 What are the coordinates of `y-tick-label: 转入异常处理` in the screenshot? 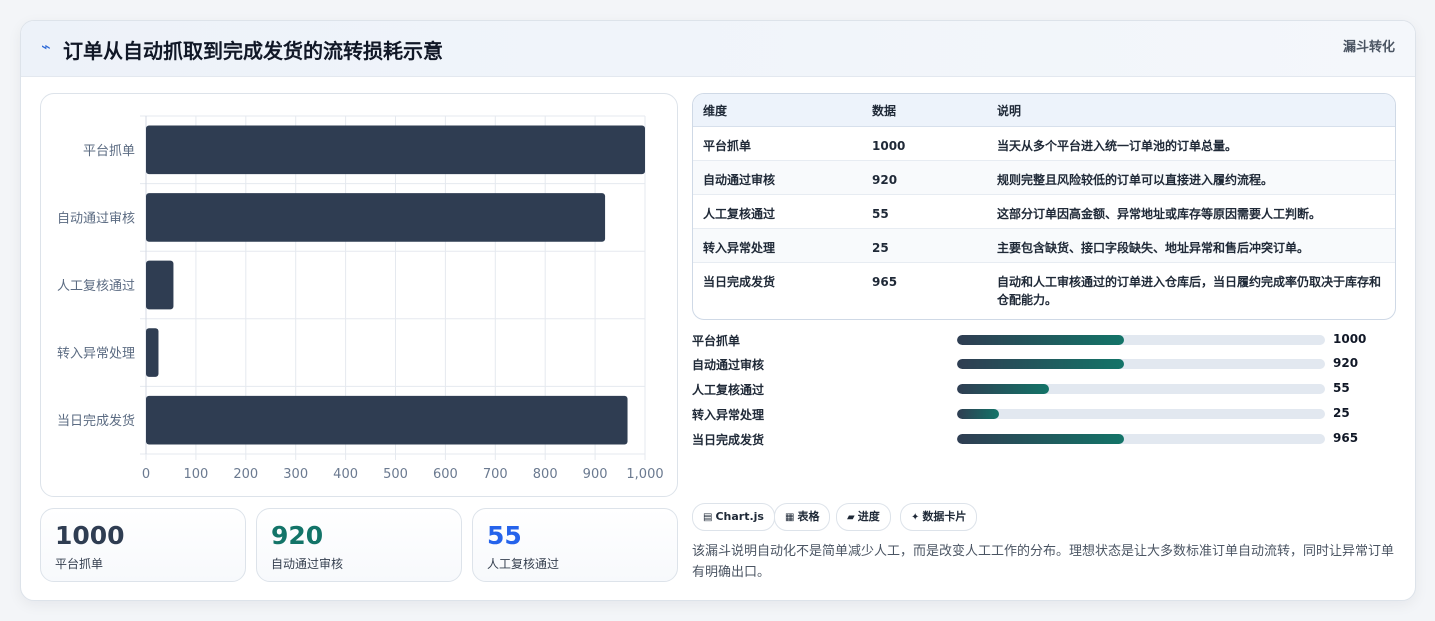 It's located at (96, 354).